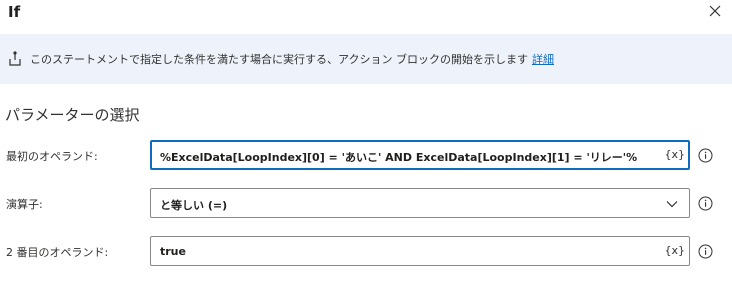 The height and width of the screenshot is (289, 732). What do you see at coordinates (420, 203) in the screenshot?
I see `operator-select: と等しい (=)` at bounding box center [420, 203].